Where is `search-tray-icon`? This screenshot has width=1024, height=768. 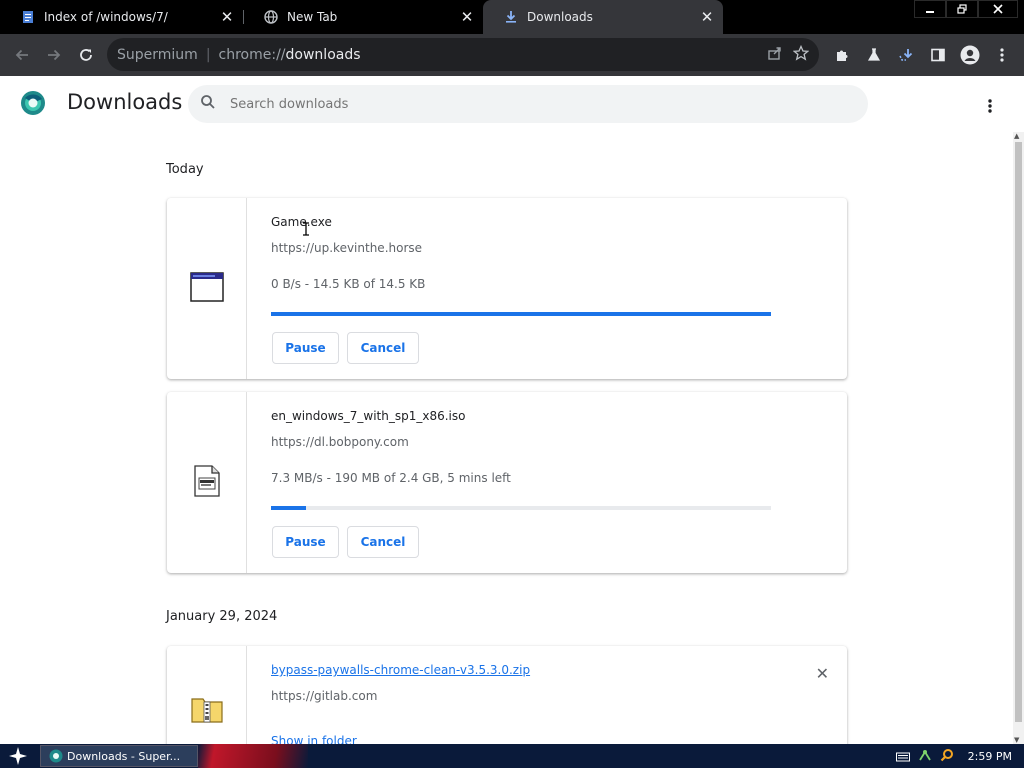 search-tray-icon is located at coordinates (947, 756).